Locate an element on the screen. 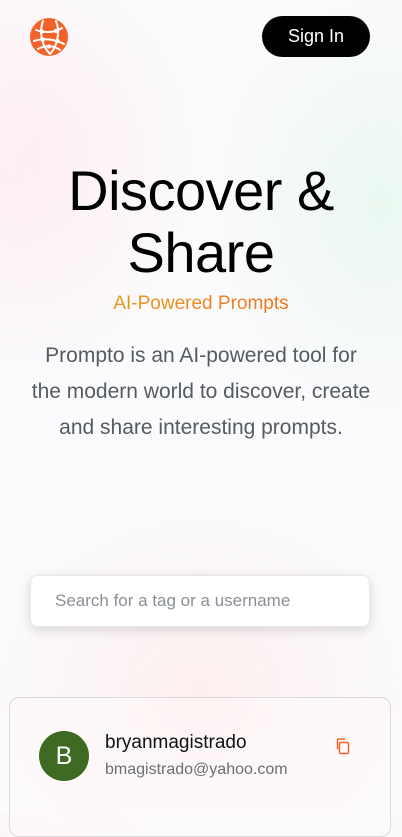 Image resolution: width=402 pixels, height=837 pixels. copy-icon is located at coordinates (343, 746).